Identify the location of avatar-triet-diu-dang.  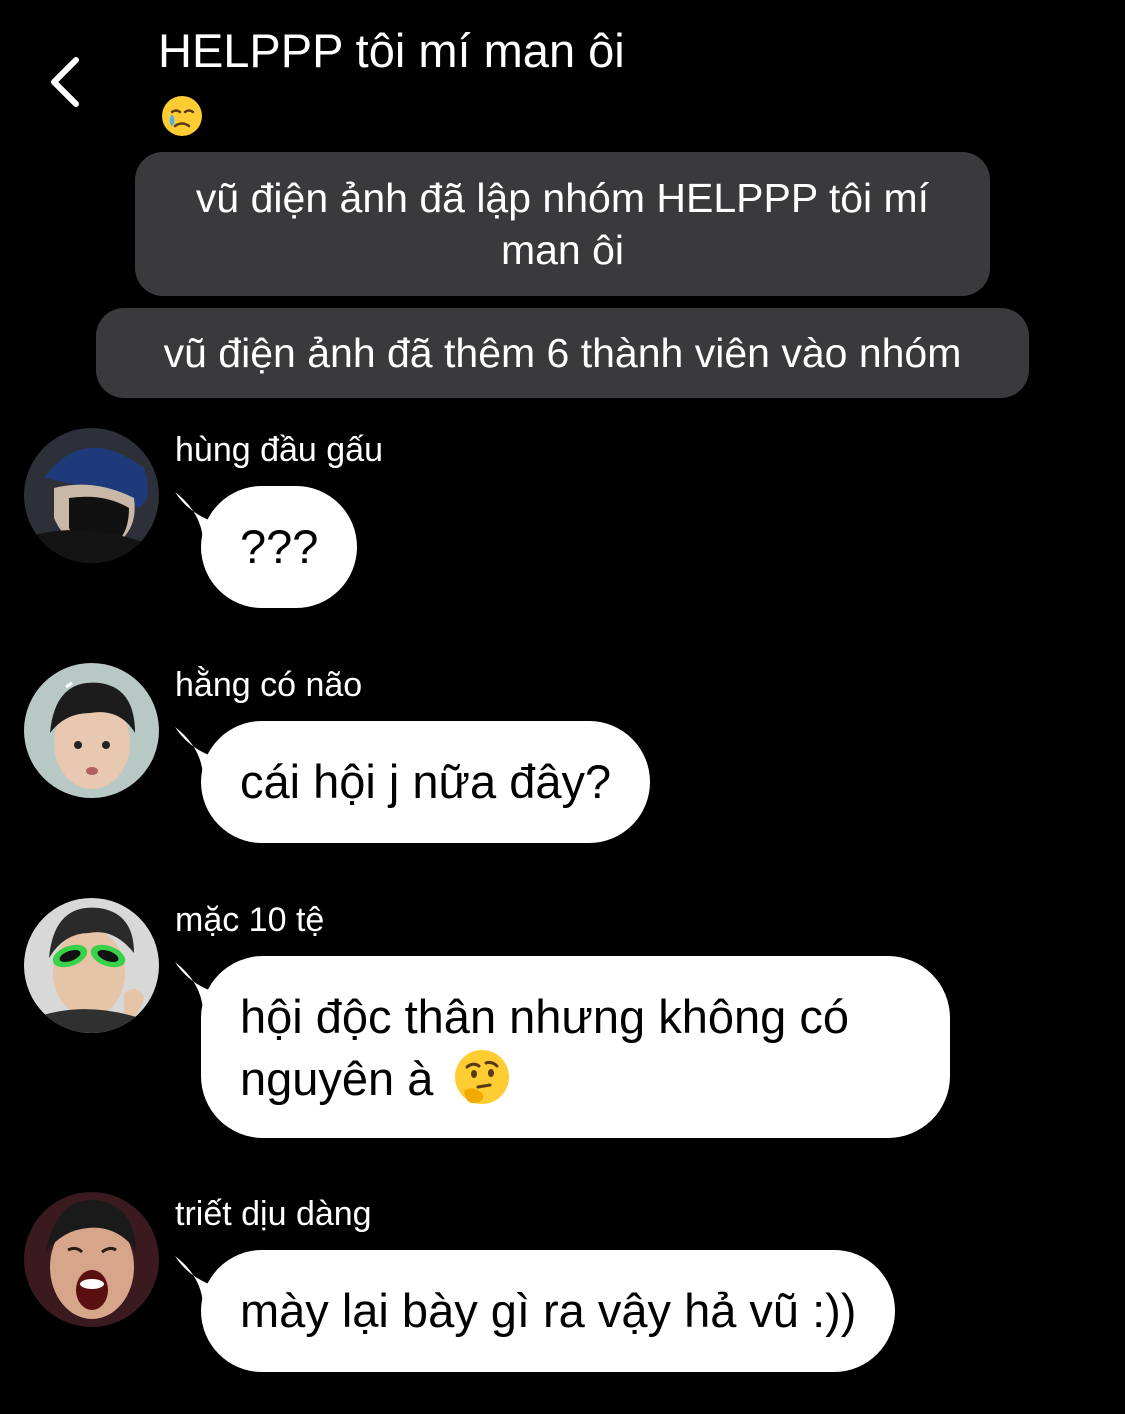
(91, 1259).